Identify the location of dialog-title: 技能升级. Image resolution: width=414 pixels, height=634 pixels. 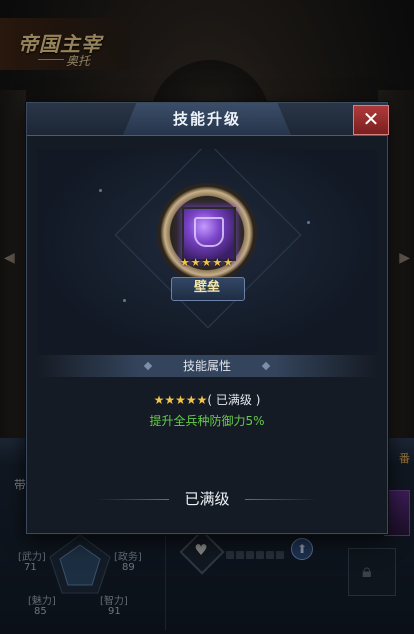
(206, 119).